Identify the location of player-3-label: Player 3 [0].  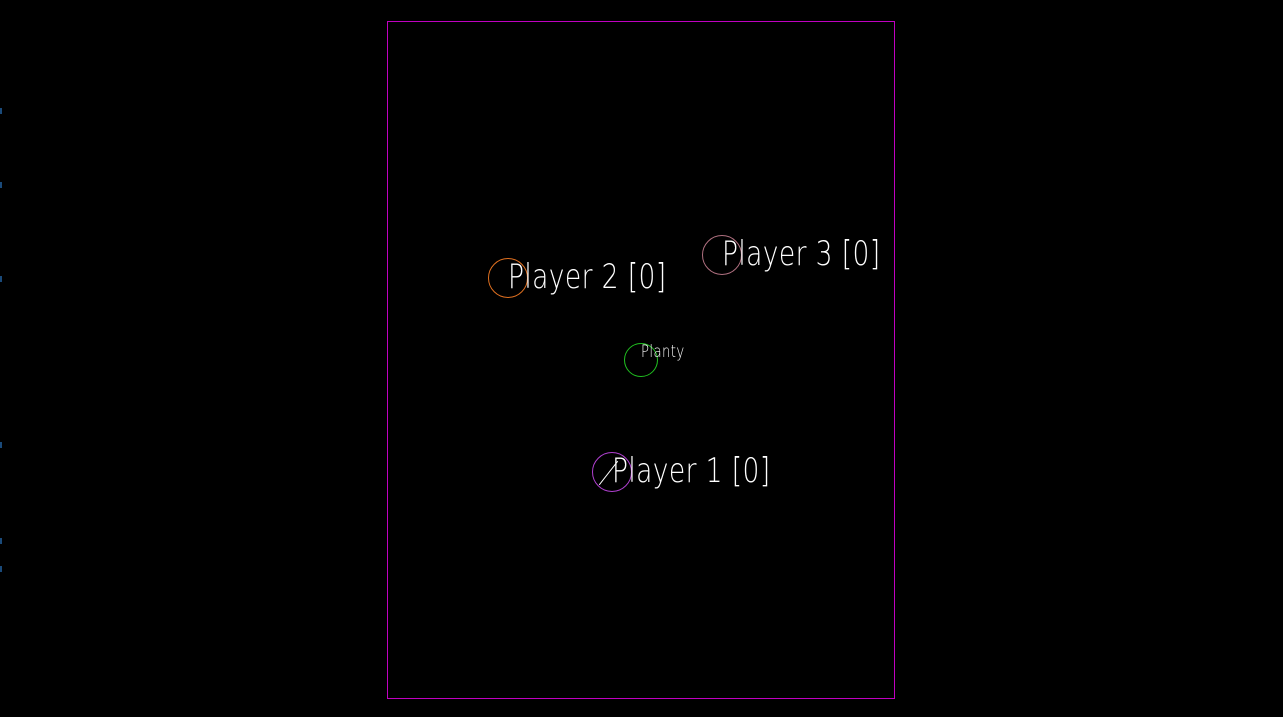
(801, 254).